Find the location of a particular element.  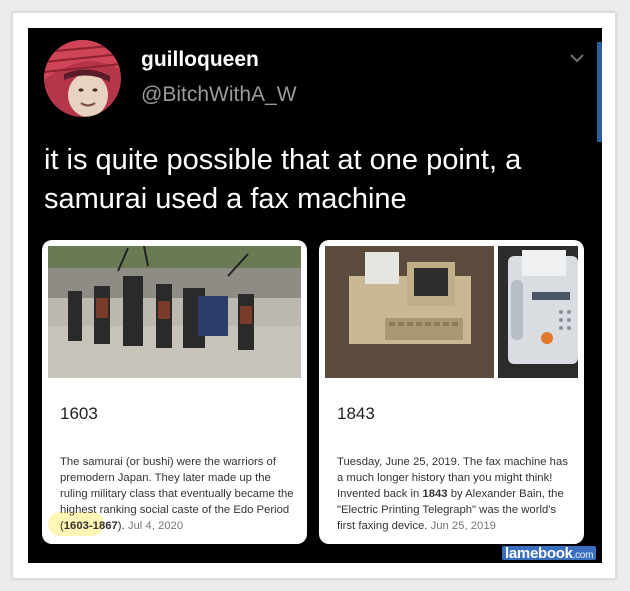

card-year: 1843 is located at coordinates (356, 413).